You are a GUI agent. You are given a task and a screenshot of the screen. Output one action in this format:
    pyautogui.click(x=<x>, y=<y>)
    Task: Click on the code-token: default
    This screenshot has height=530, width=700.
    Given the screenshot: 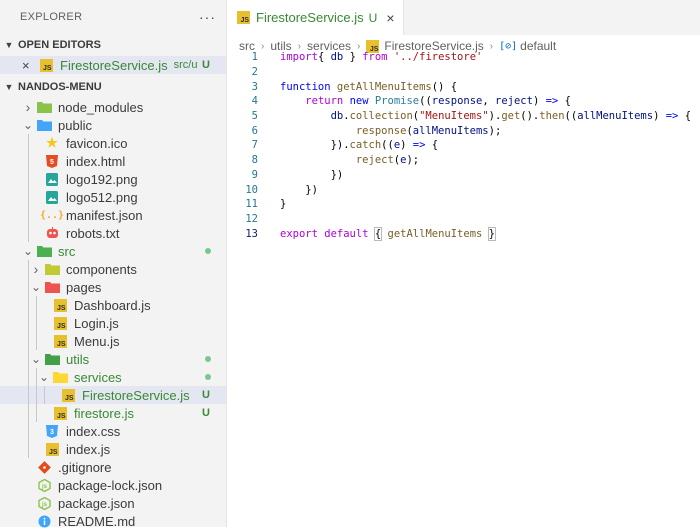 What is the action you would take?
    pyautogui.click(x=346, y=233)
    